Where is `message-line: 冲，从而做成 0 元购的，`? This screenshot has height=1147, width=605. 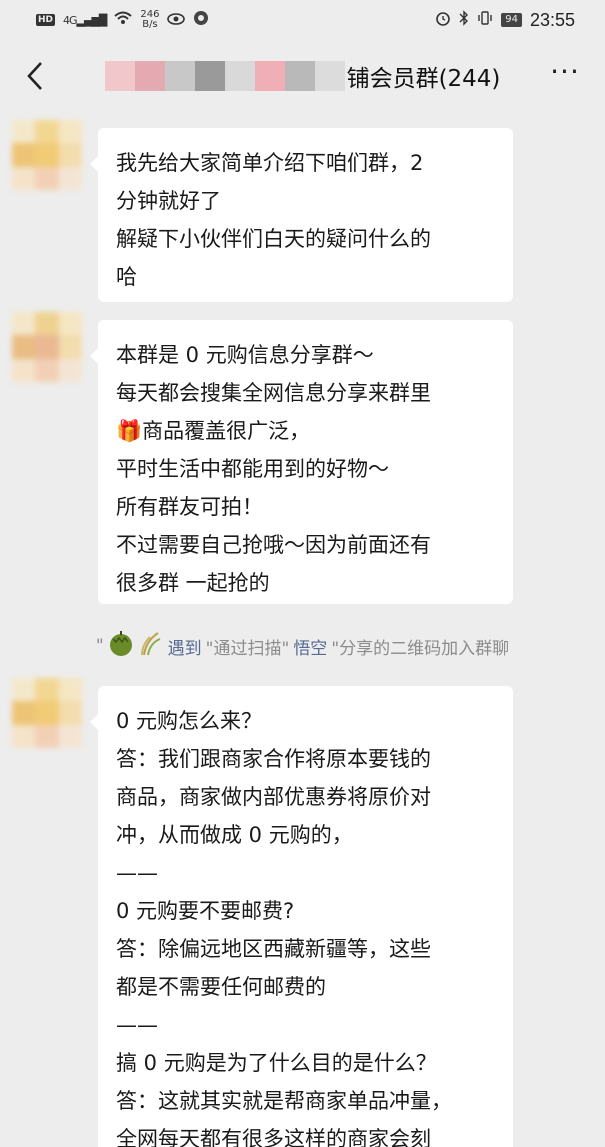
message-line: 冲，从而做成 0 元购的， is located at coordinates (234, 835).